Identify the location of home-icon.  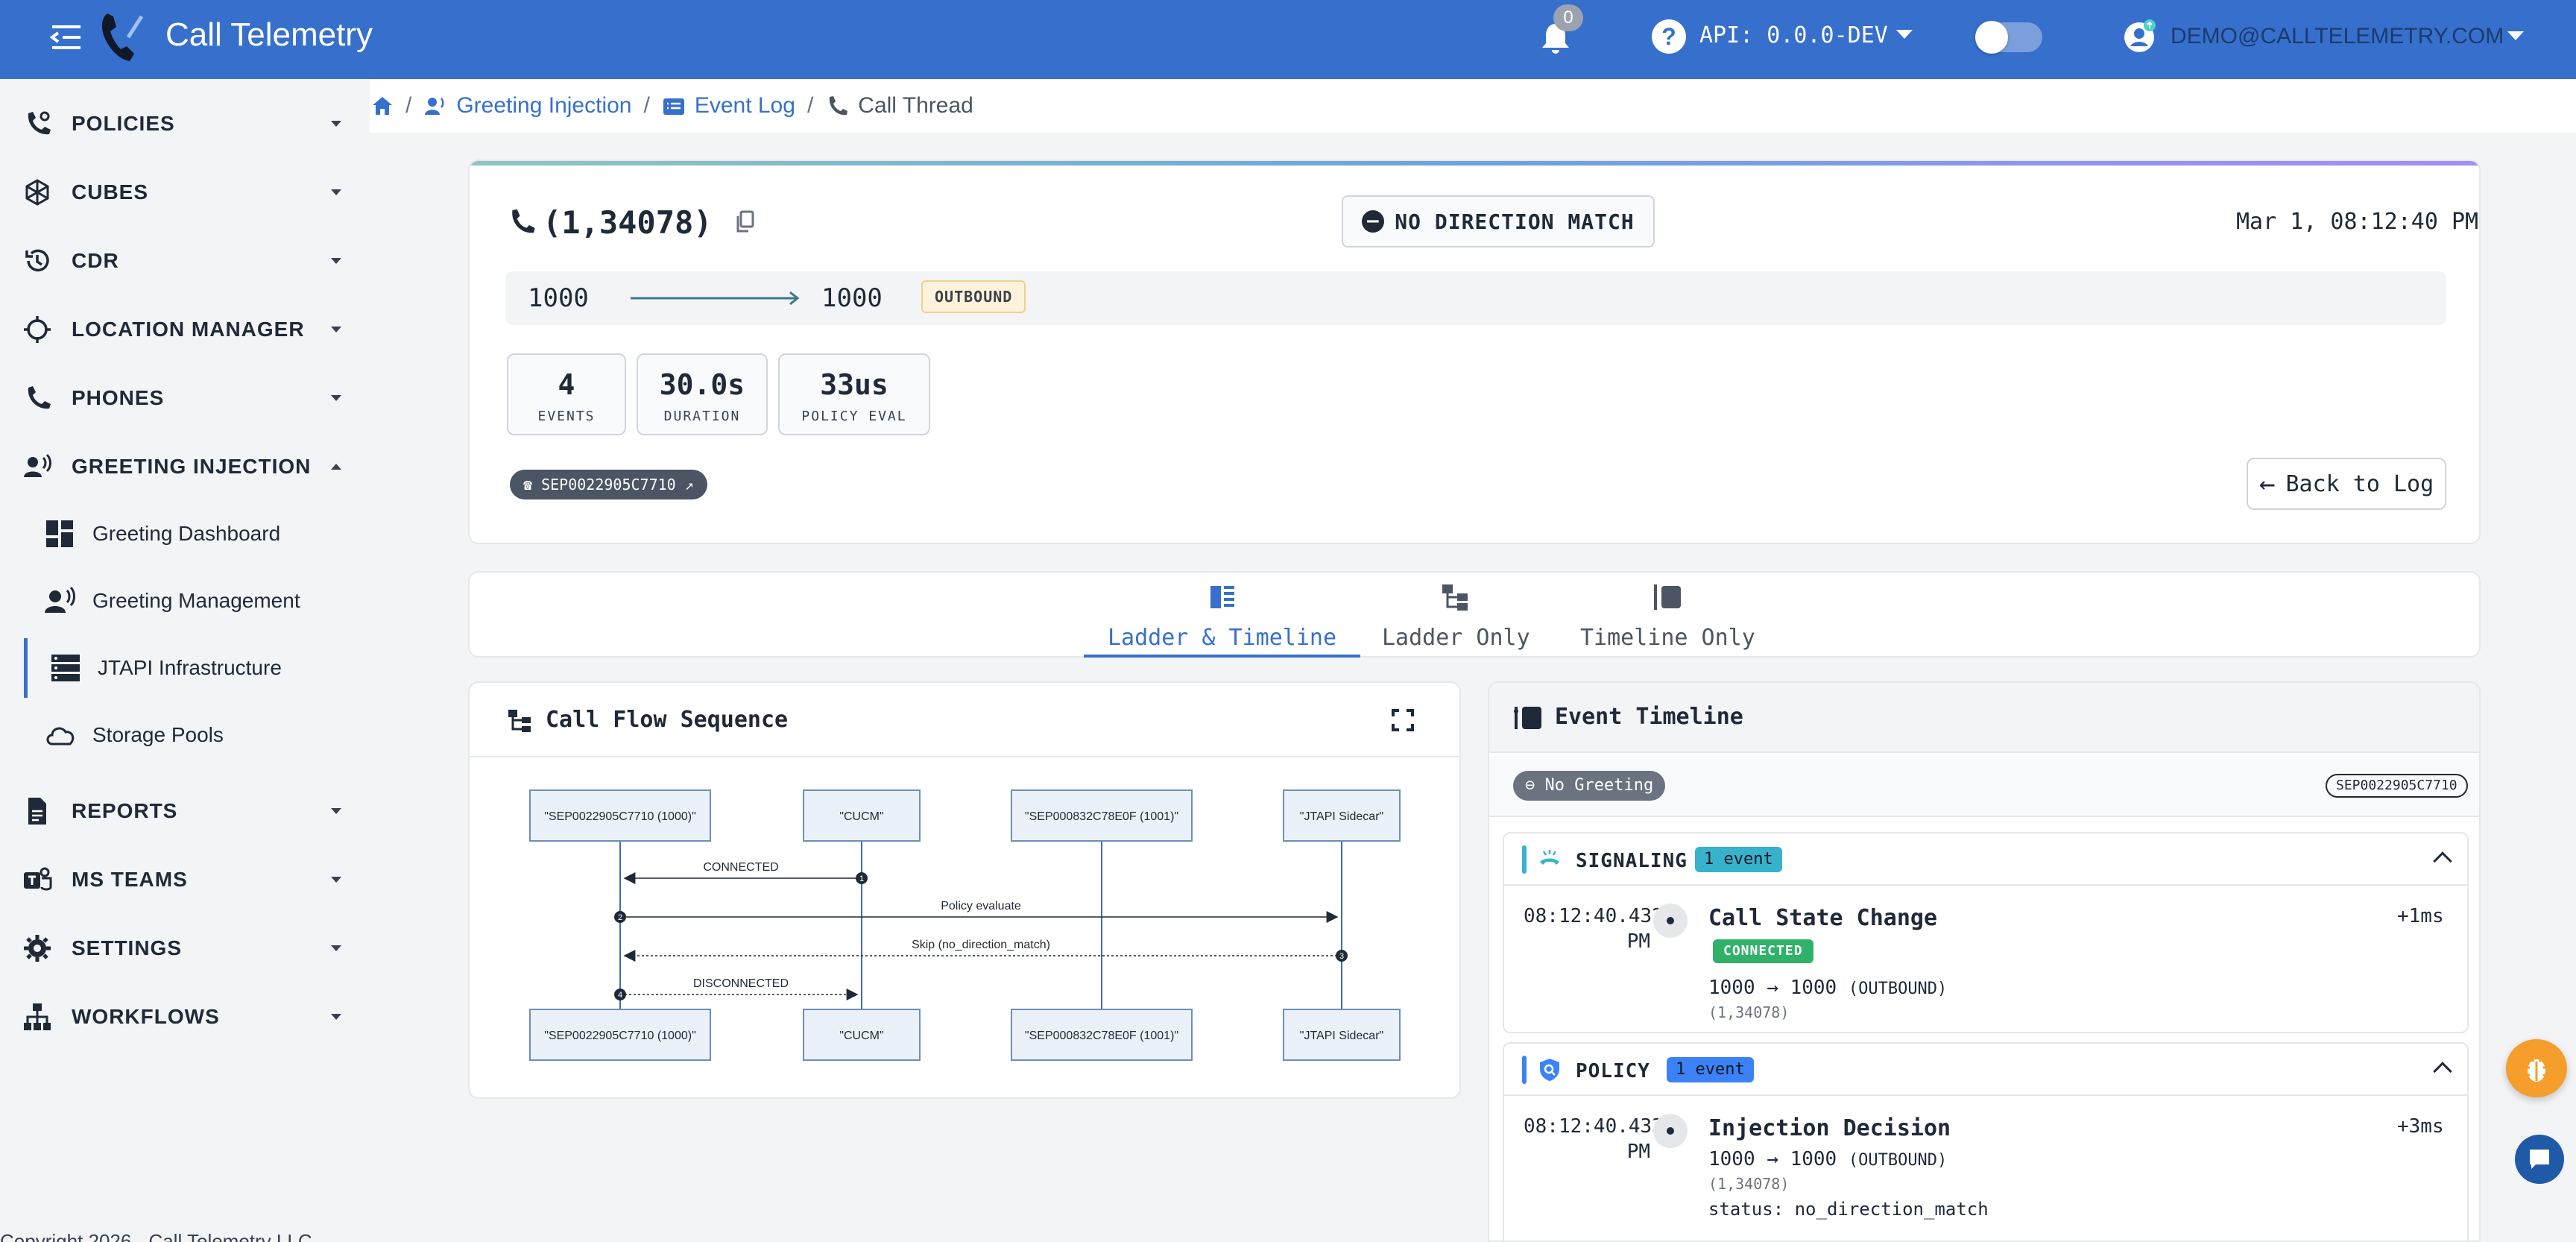
(382, 106).